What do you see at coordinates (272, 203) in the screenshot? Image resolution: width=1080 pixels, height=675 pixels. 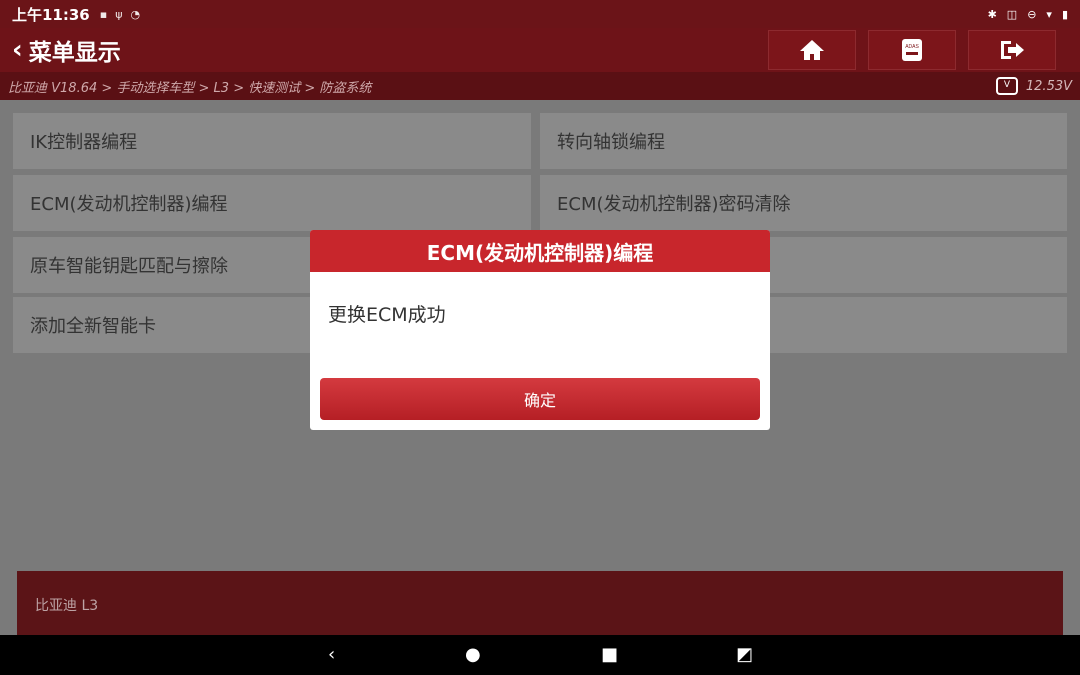 I see `menu-item: ECM(发动机控制器)编程` at bounding box center [272, 203].